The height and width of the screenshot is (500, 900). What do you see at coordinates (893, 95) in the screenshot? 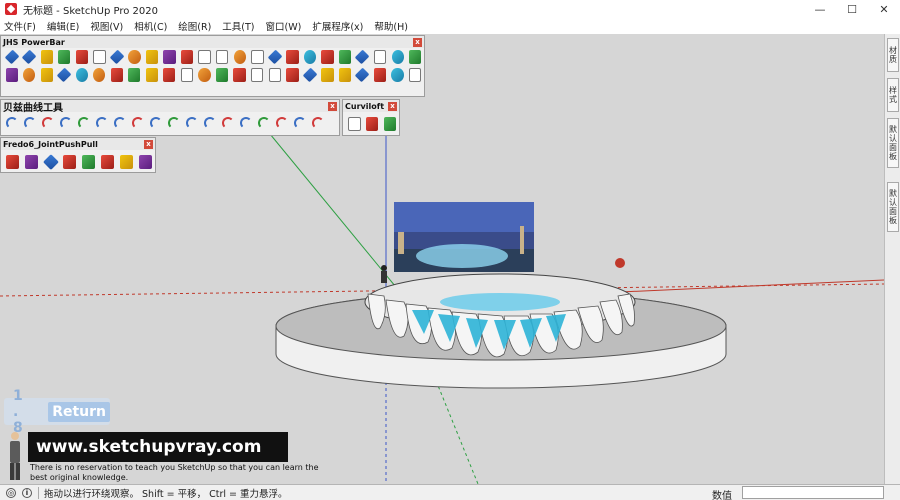
I see `tray-tab-styles: 样式` at bounding box center [893, 95].